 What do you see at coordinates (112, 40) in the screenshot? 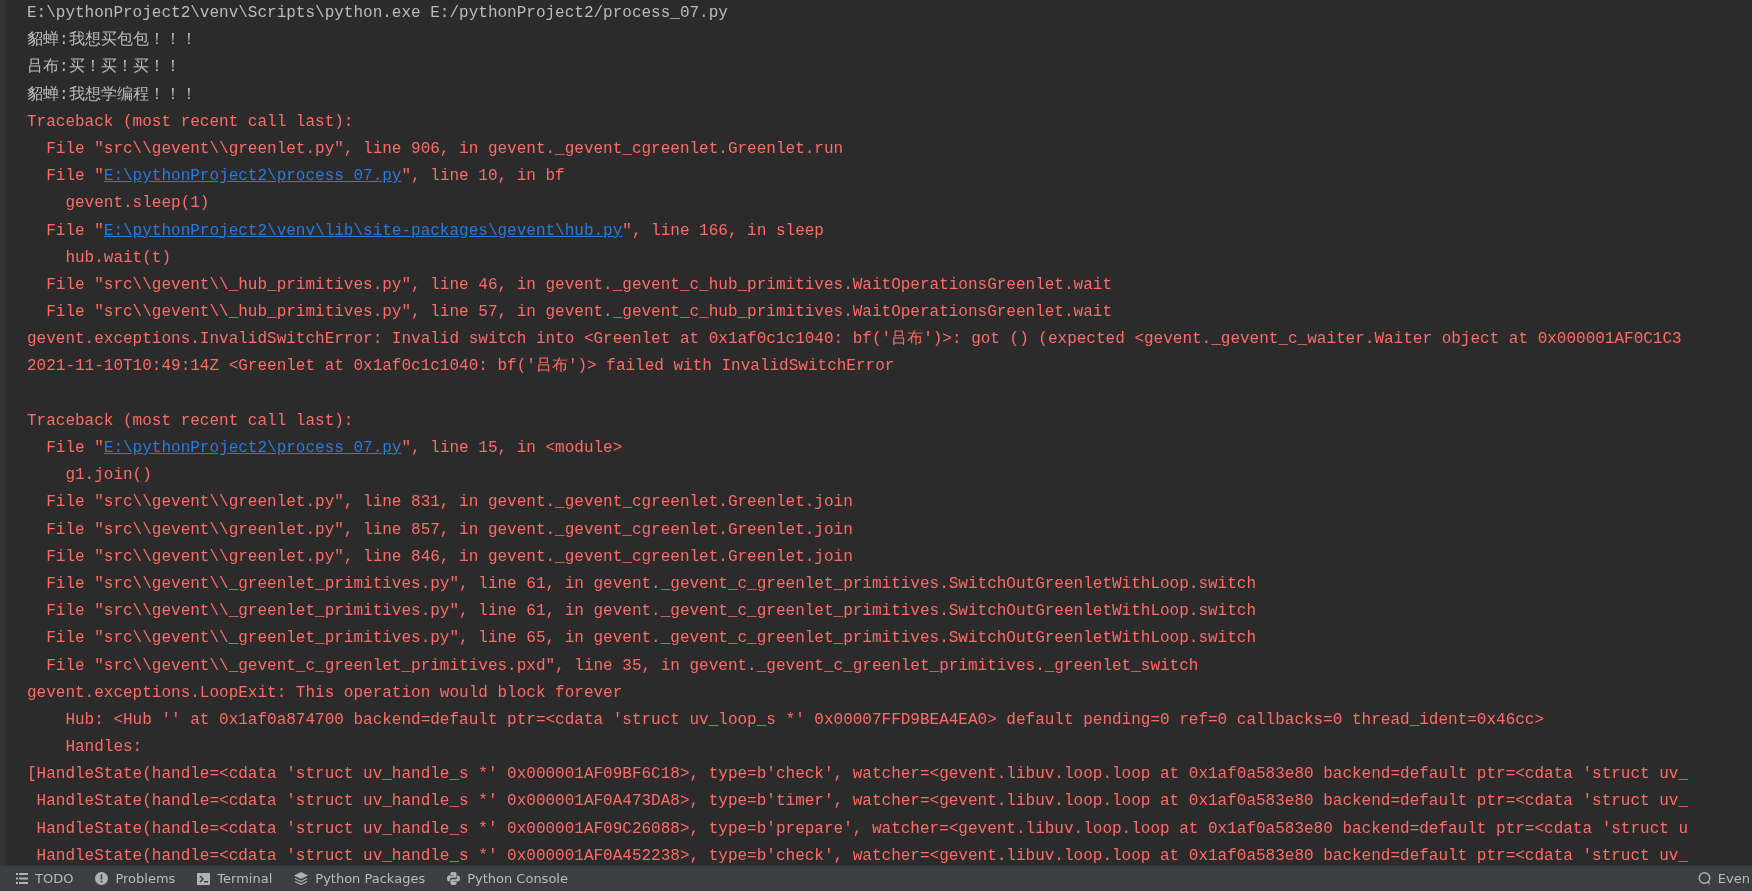
I see `console-line: 貂蝉:我想买包包！！！` at bounding box center [112, 40].